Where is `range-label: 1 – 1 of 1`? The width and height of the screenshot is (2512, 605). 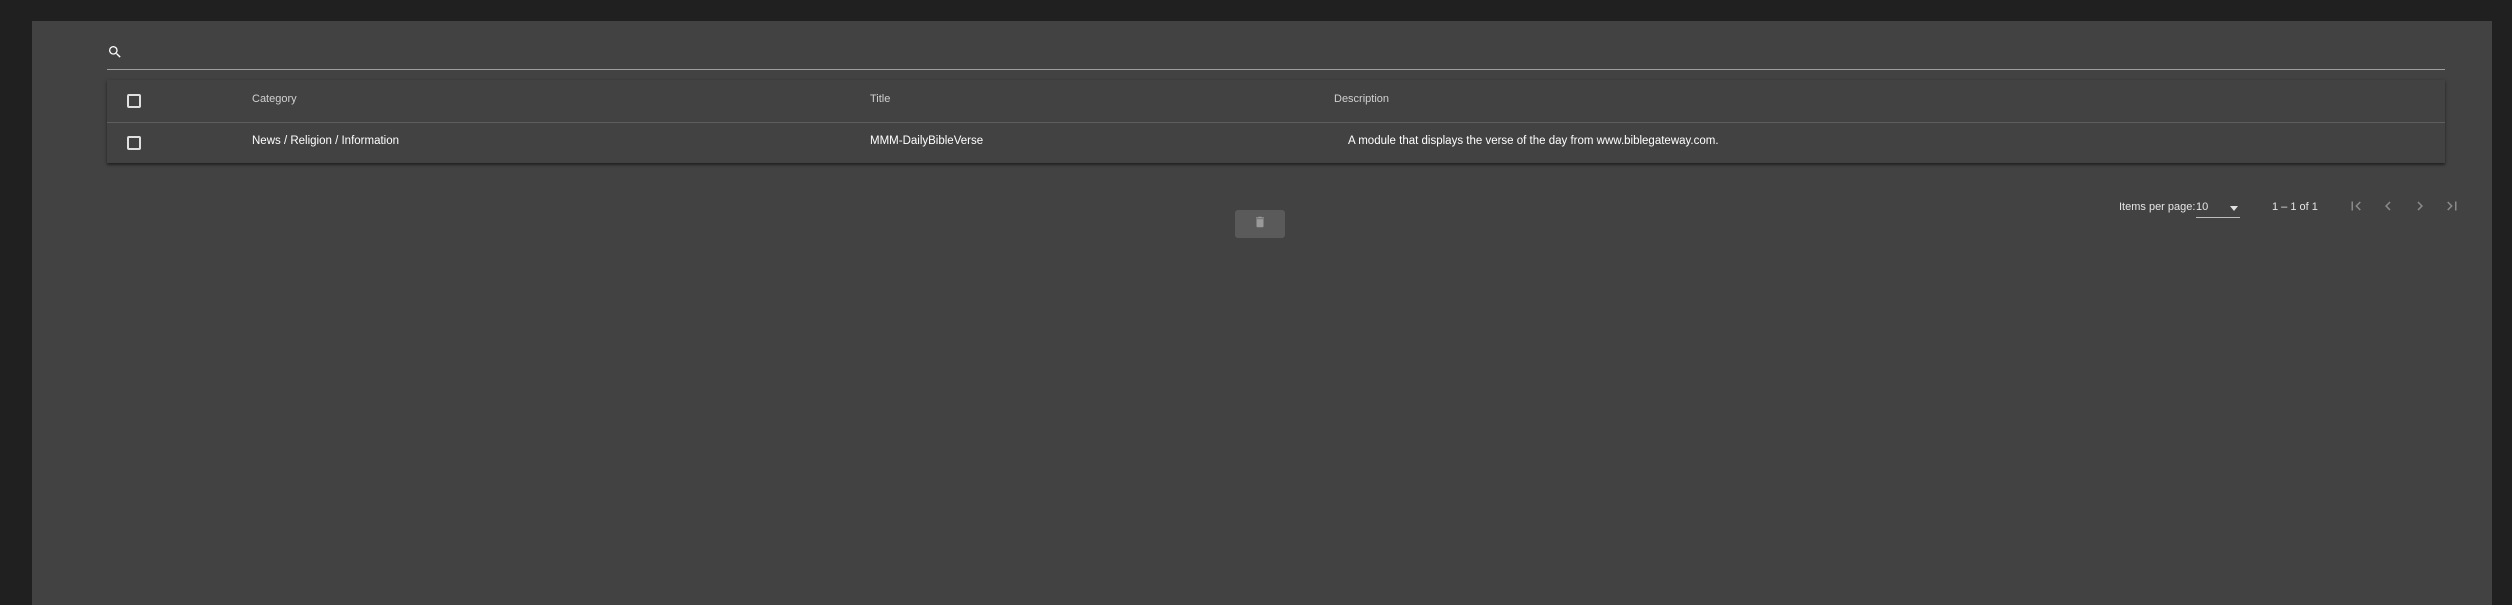
range-label: 1 – 1 of 1 is located at coordinates (2295, 207).